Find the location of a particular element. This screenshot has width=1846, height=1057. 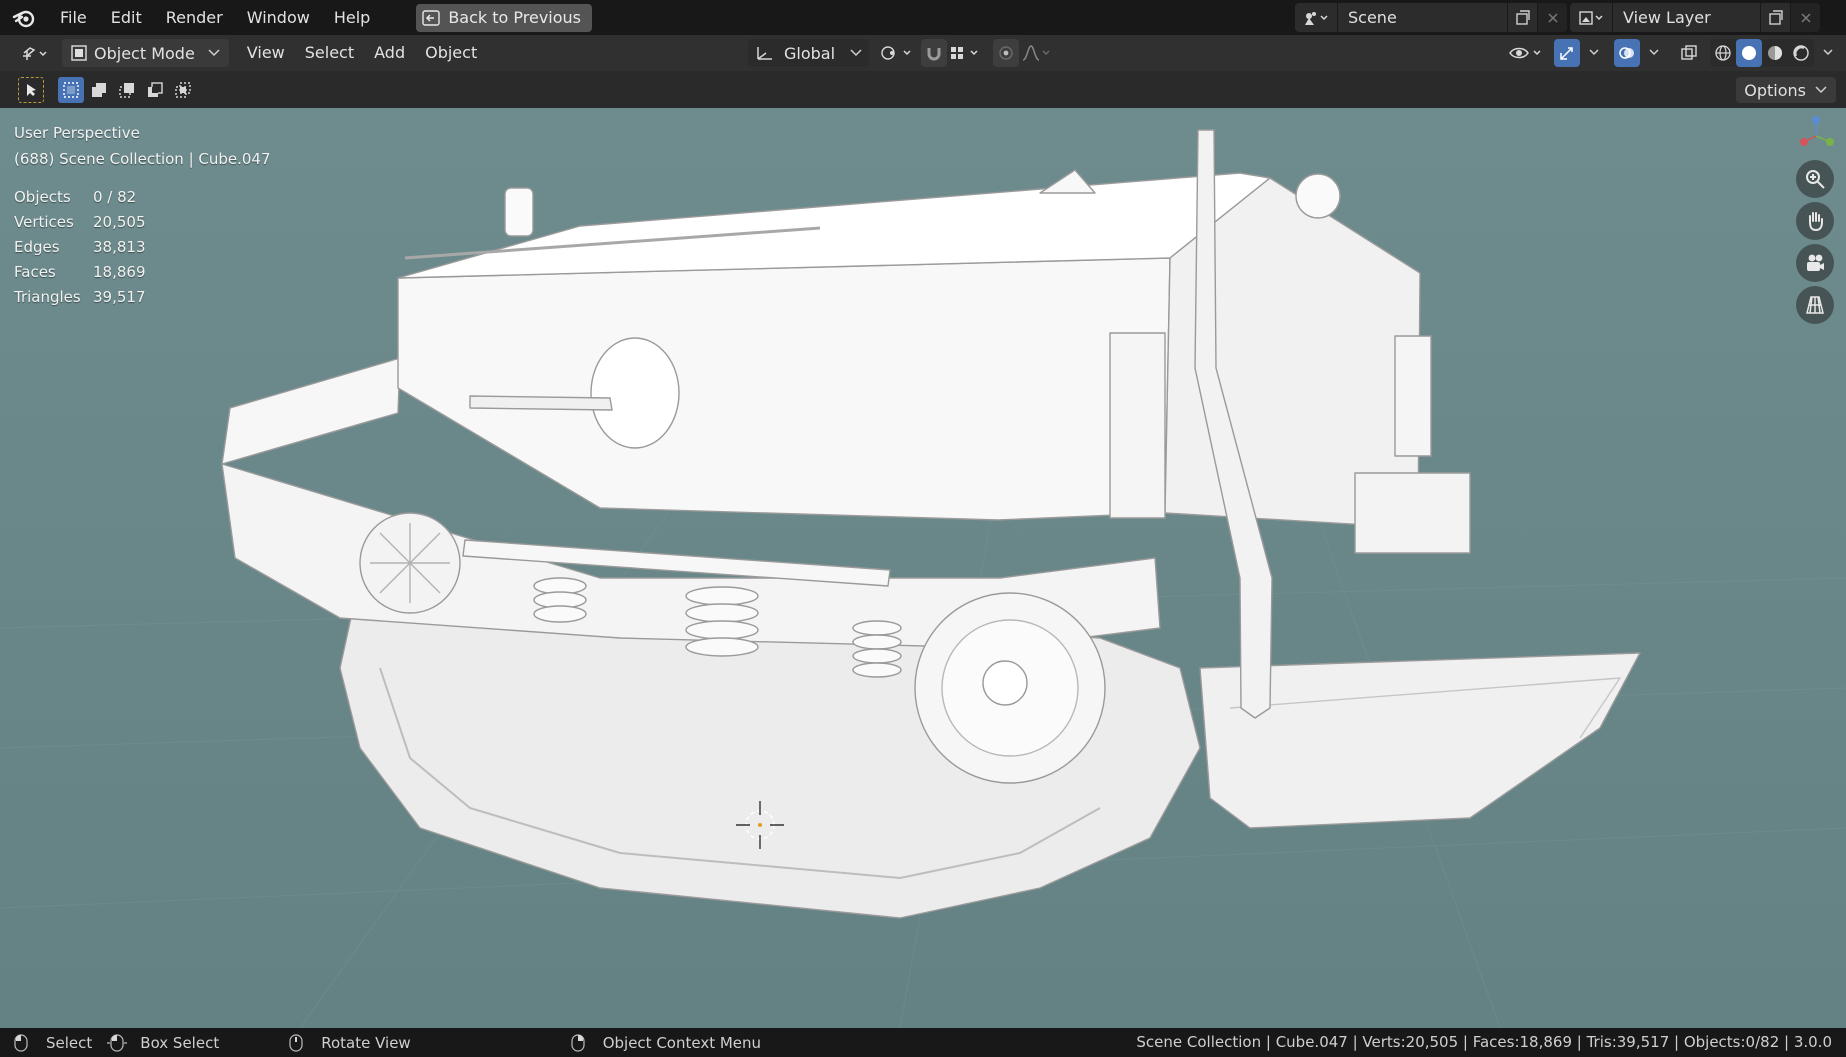

select-subtract-icon is located at coordinates (126, 90).